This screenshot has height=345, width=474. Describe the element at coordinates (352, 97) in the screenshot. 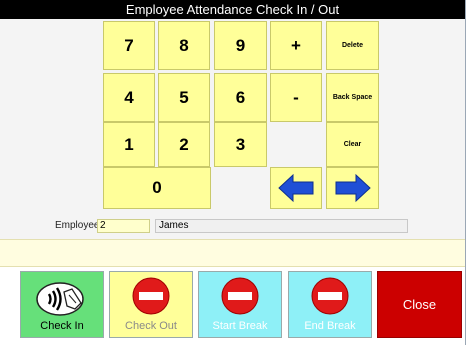

I see `backspace-button: Back Space` at that location.